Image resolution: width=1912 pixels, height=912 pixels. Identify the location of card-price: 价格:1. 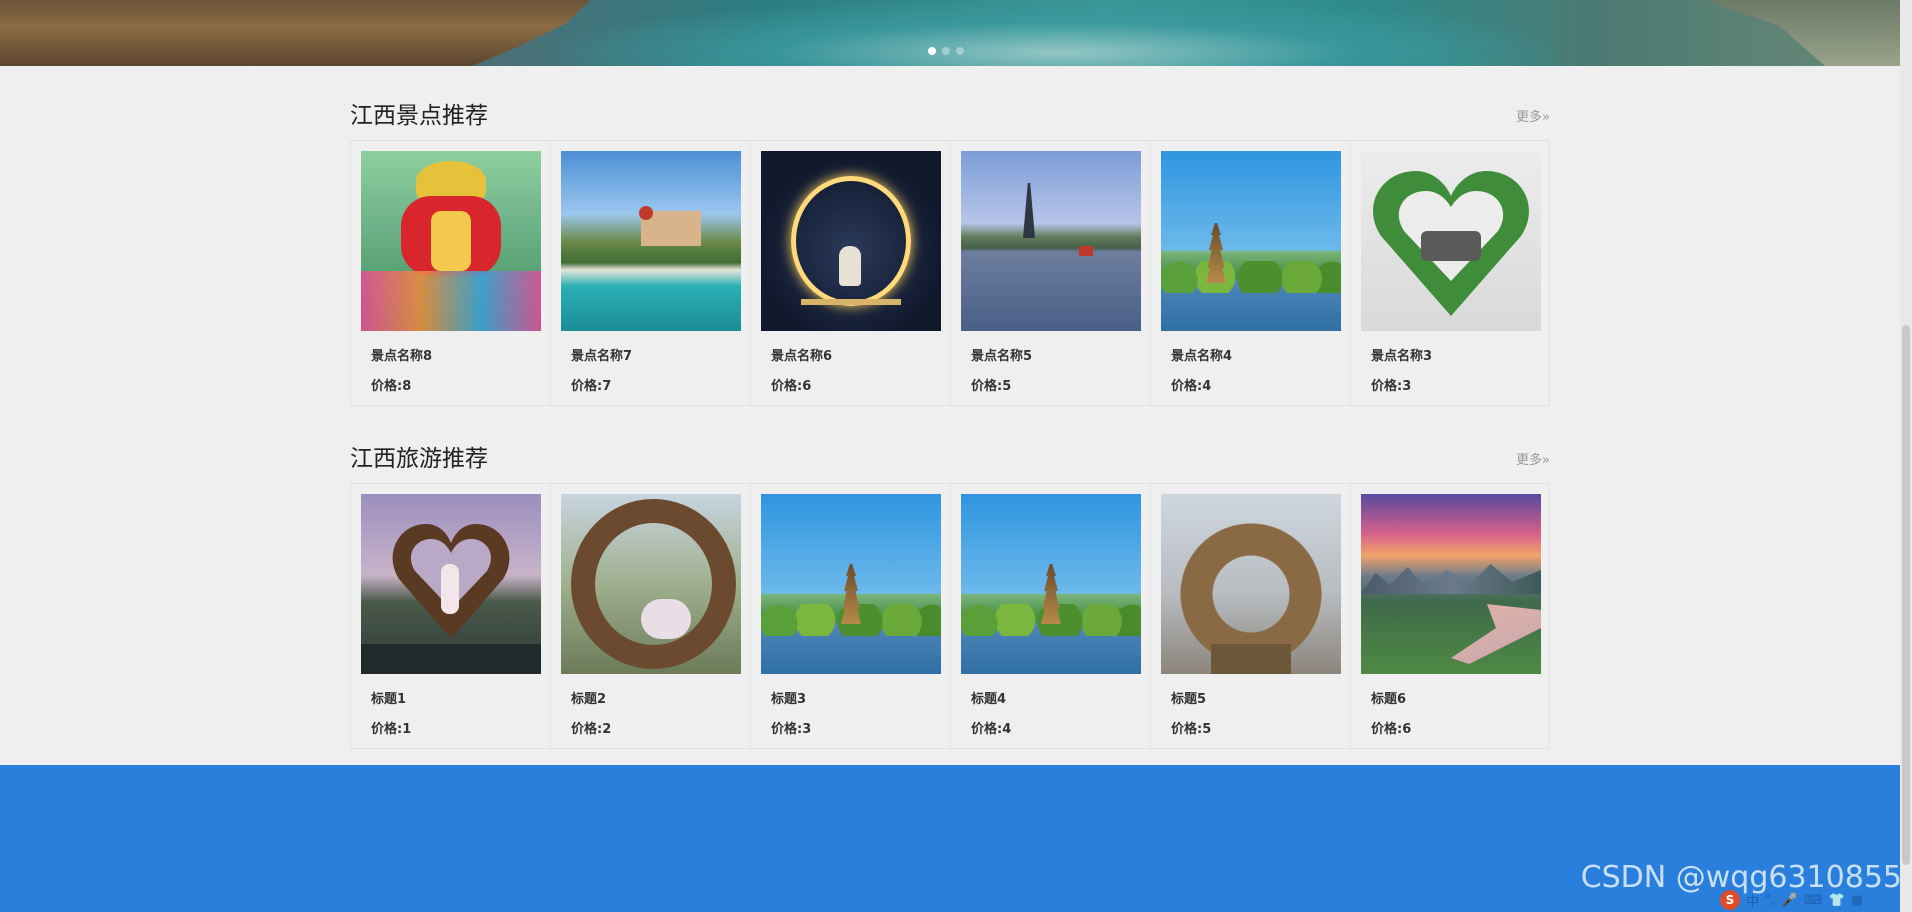
(391, 729).